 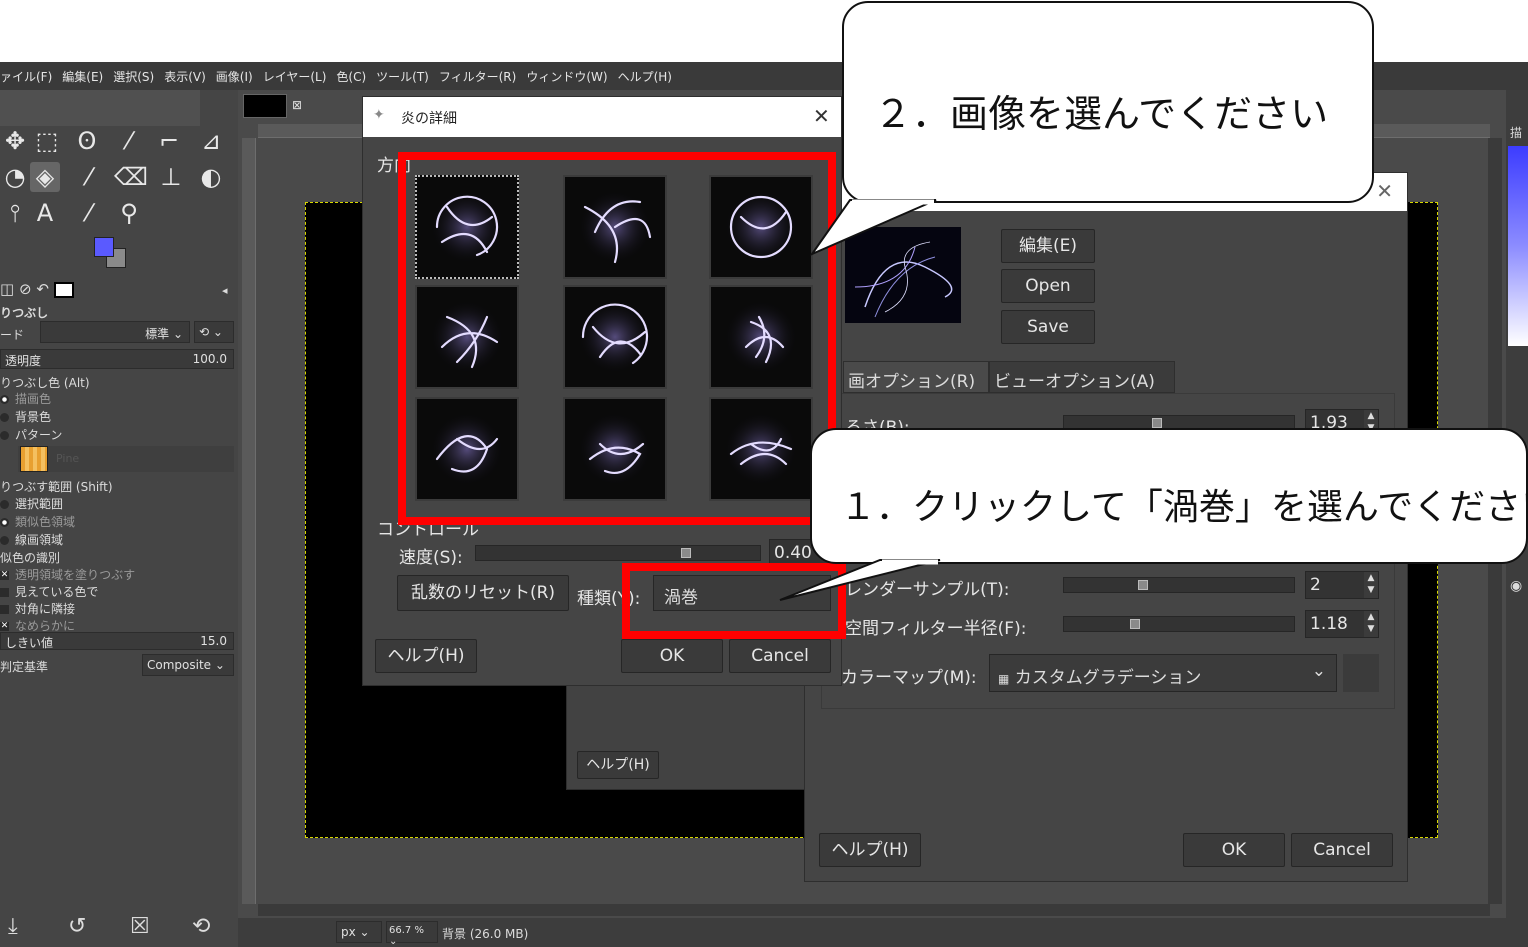 I want to click on menu-edit: 編集(E), so click(x=82, y=76).